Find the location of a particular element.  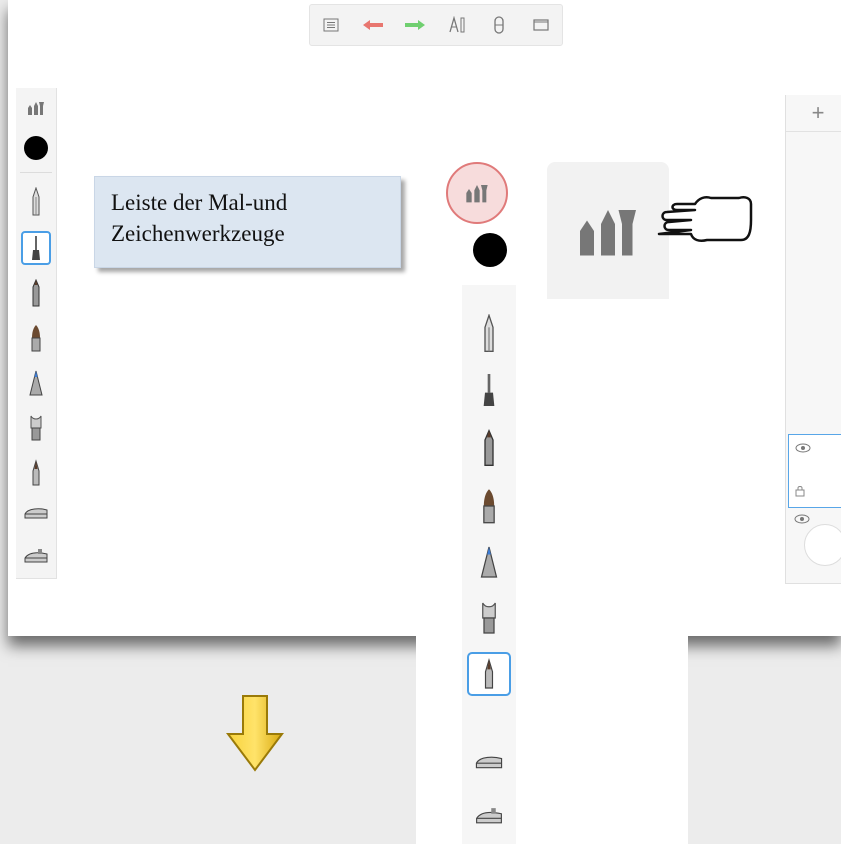

background-color-swatch is located at coordinates (822, 545).